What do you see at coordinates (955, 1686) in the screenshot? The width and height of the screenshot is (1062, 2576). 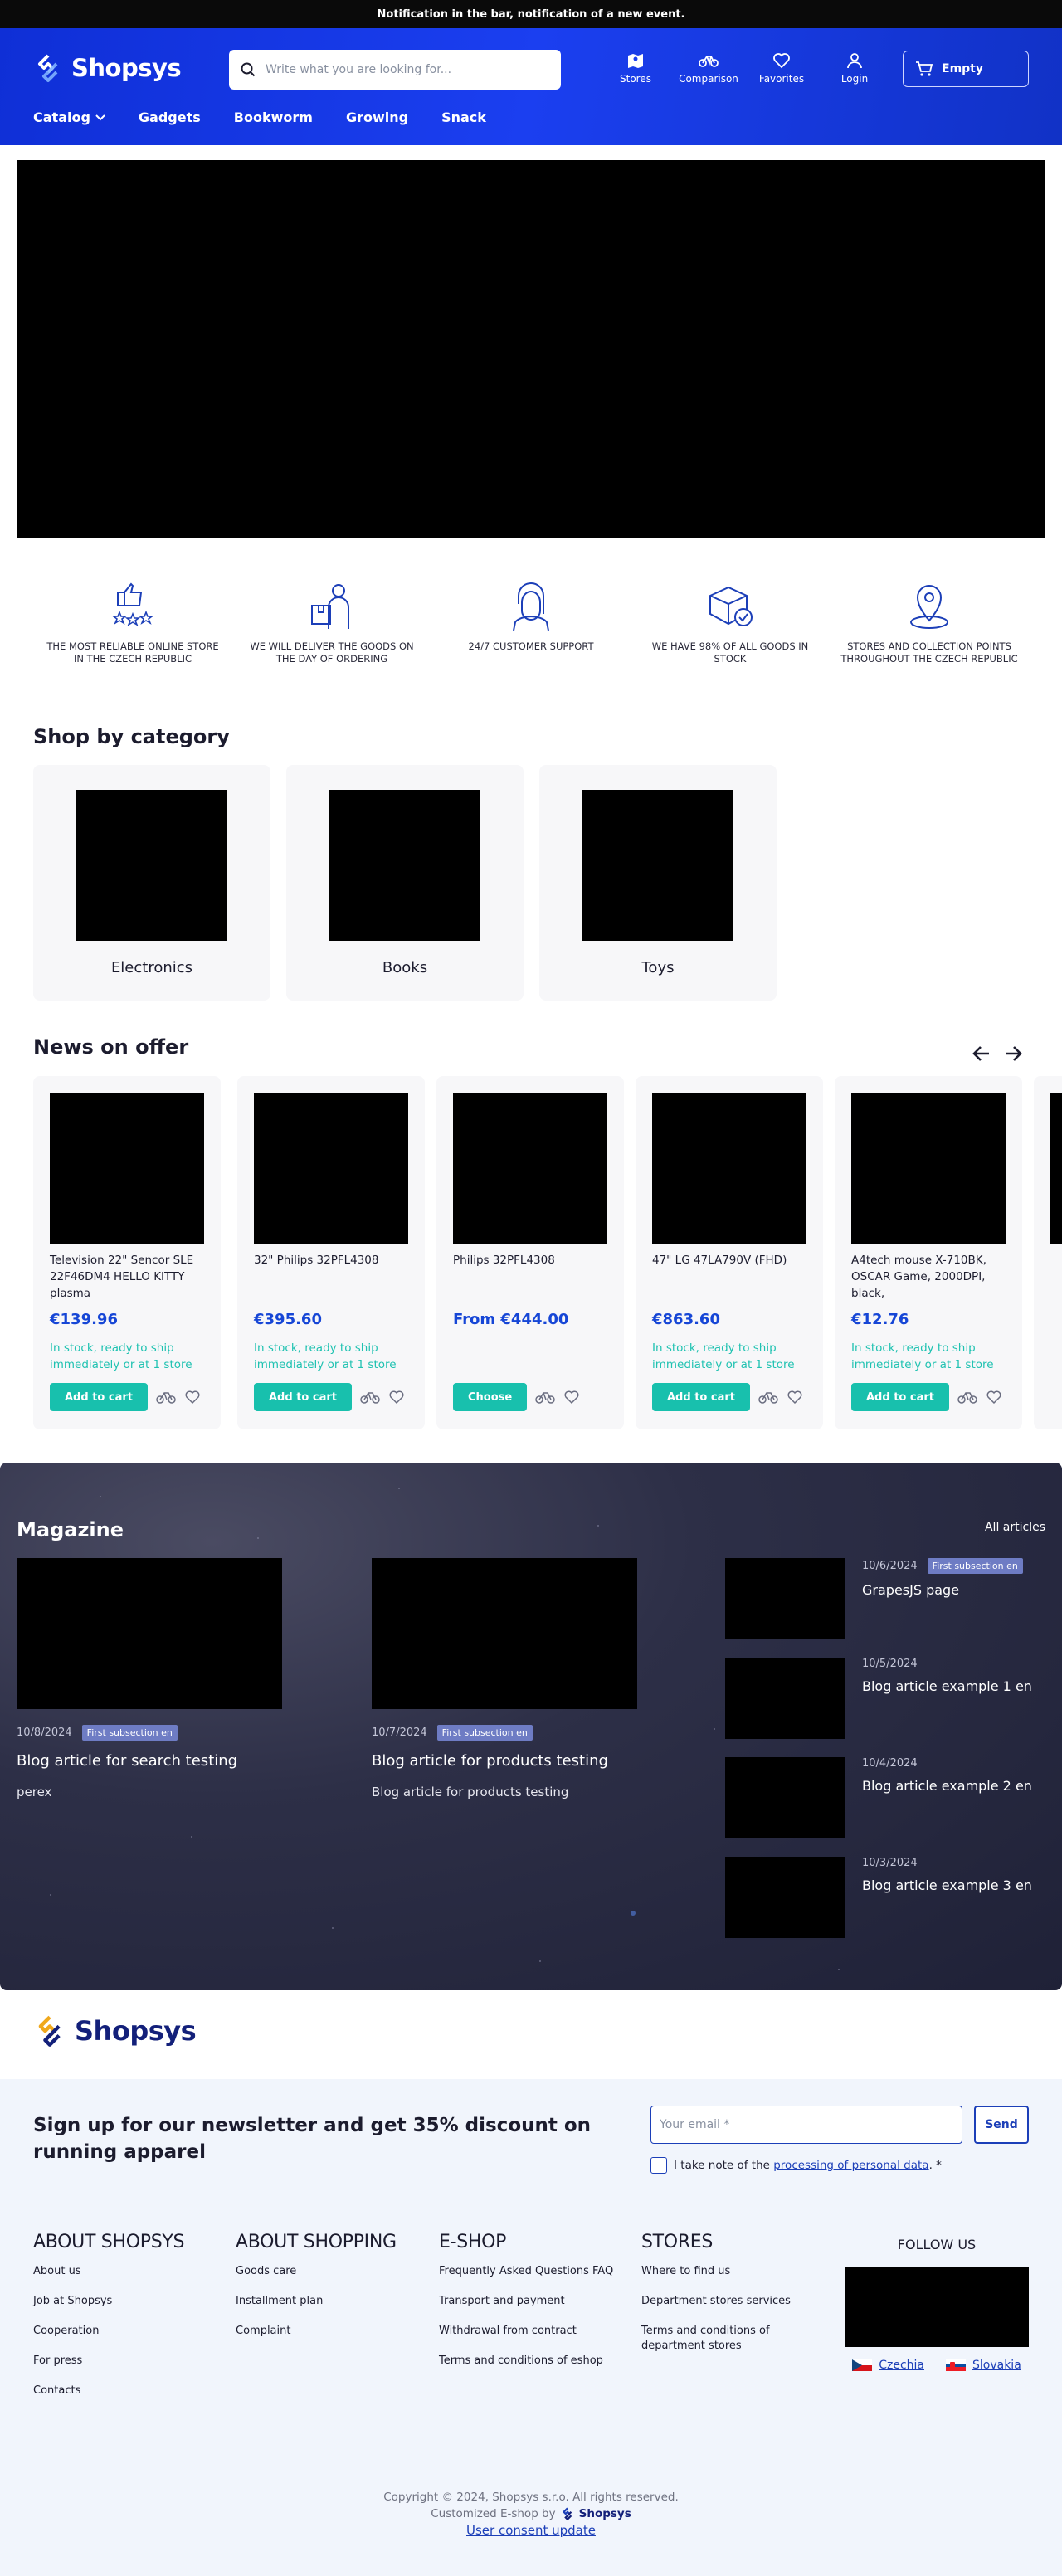 I see `article-title: Blog article example 1 en` at bounding box center [955, 1686].